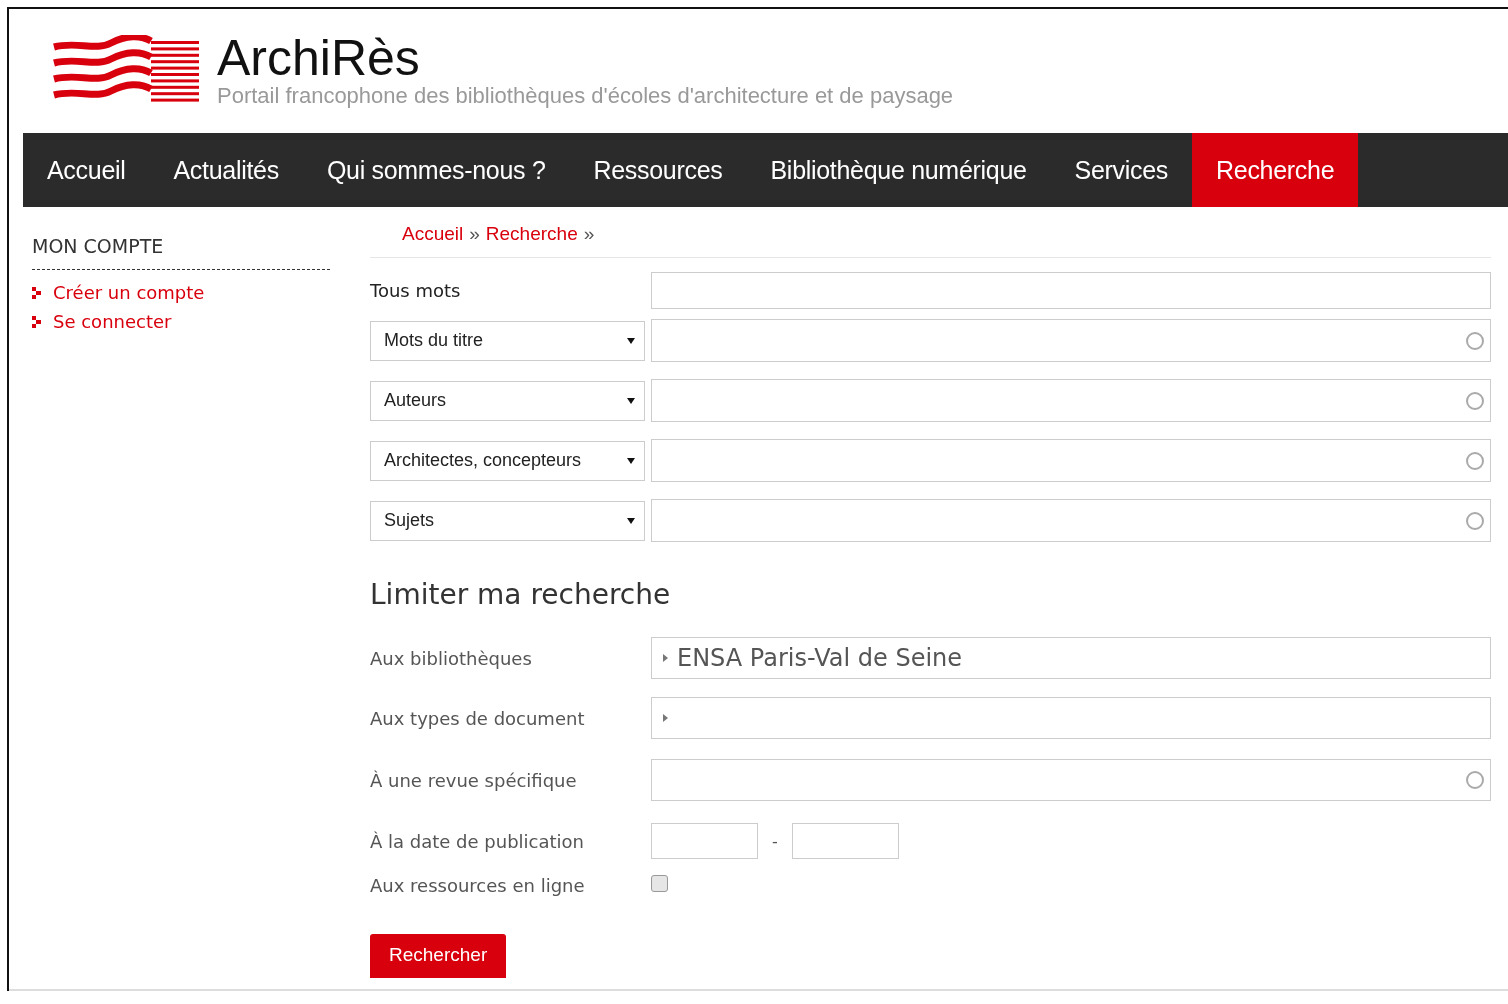 Image resolution: width=1508 pixels, height=1004 pixels. What do you see at coordinates (507, 520) in the screenshot?
I see `field-type-dropdown: Sujets` at bounding box center [507, 520].